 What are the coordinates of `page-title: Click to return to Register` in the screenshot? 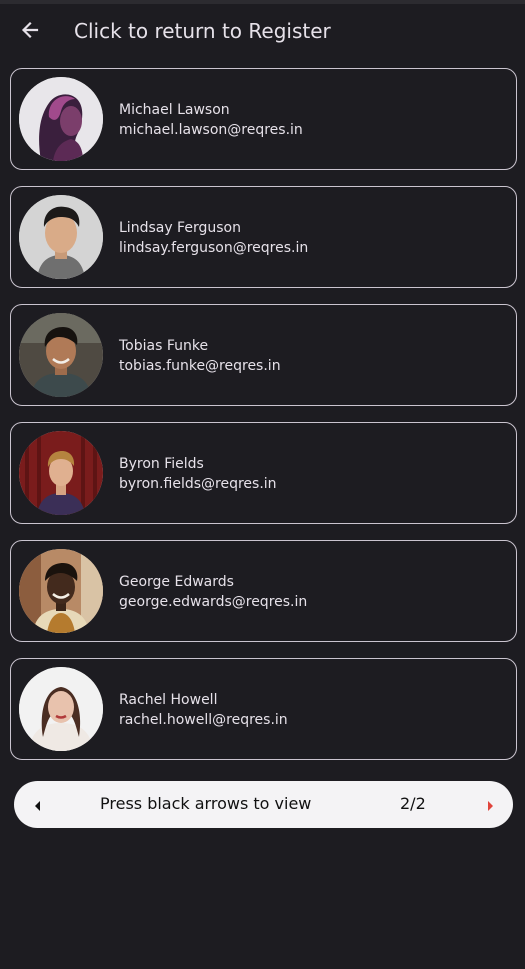 It's located at (202, 31).